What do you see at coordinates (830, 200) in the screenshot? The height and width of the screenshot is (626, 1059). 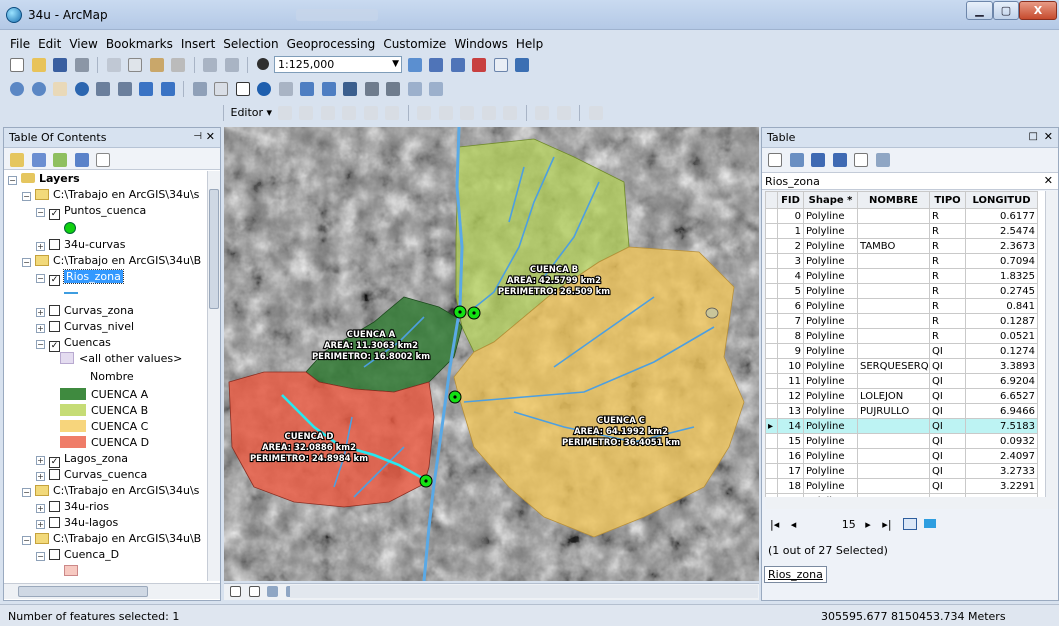 I see `column-header: Shape *` at bounding box center [830, 200].